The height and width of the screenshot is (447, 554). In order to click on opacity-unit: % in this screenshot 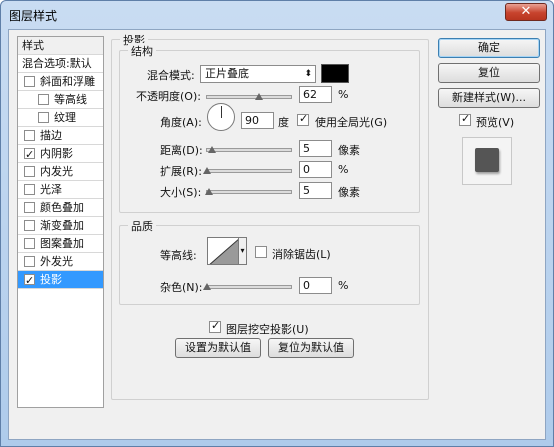, I will do `click(343, 94)`.